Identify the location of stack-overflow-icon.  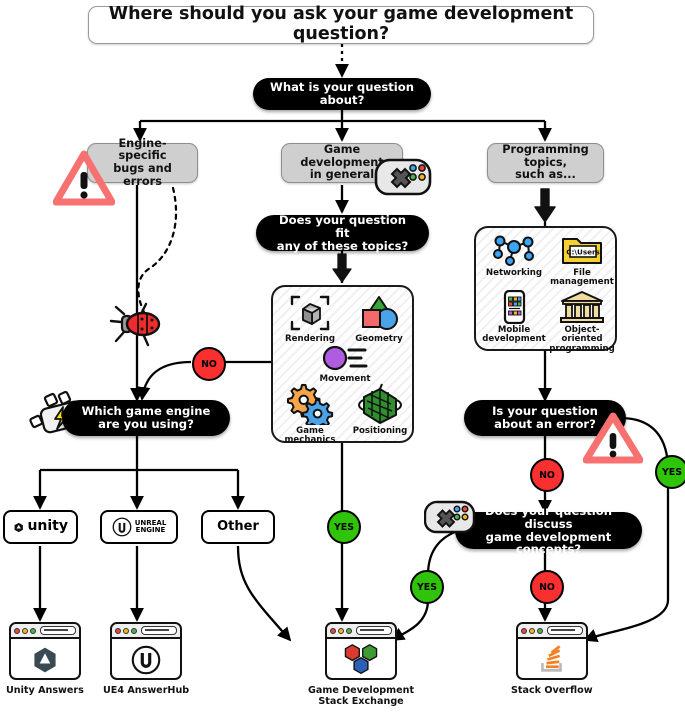
(552, 658).